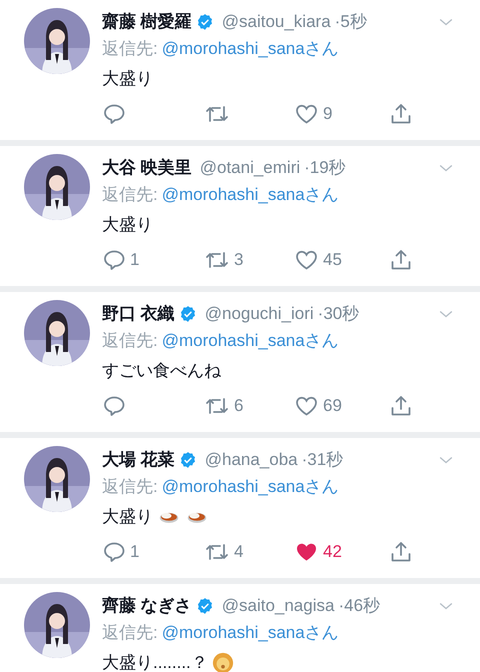 This screenshot has height=672, width=480. I want to click on action-count: 9, so click(327, 114).